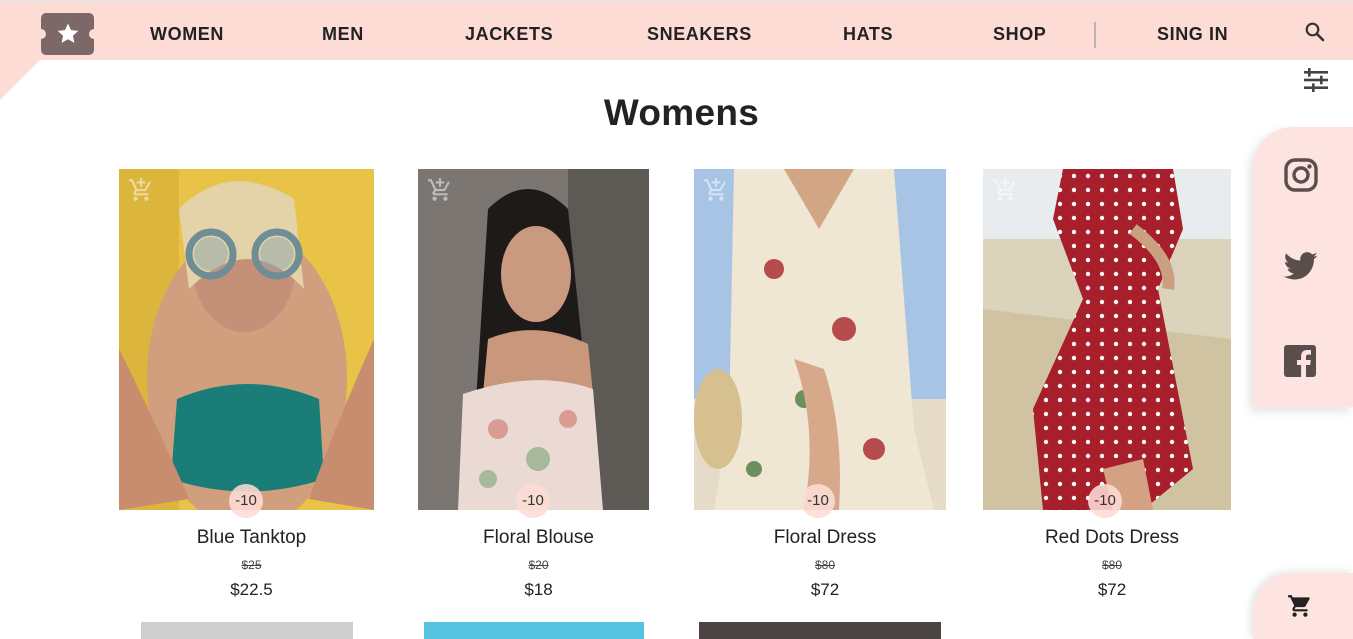  Describe the element at coordinates (251, 538) in the screenshot. I see `product-name: Blue Tanktop` at that location.